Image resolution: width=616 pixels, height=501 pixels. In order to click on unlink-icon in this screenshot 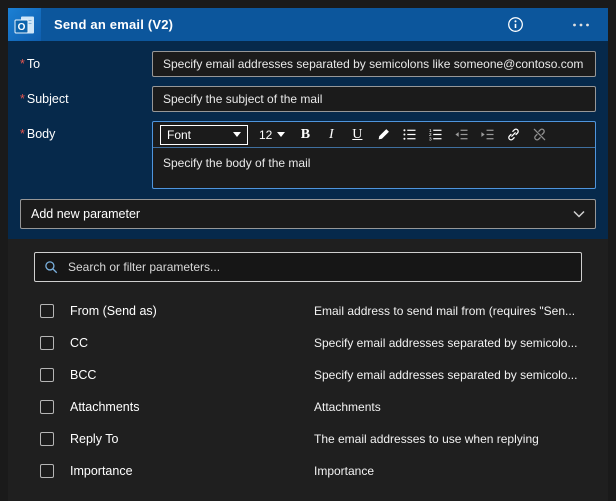, I will do `click(539, 134)`.